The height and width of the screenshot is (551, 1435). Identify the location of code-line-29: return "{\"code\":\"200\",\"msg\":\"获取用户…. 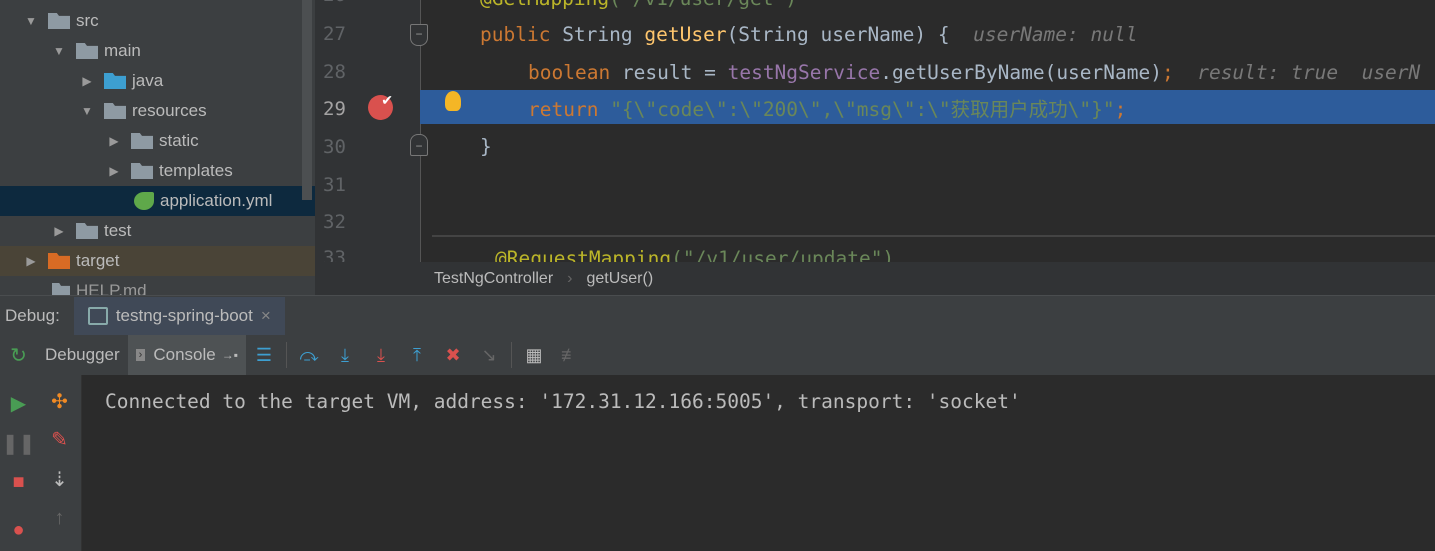
(827, 109).